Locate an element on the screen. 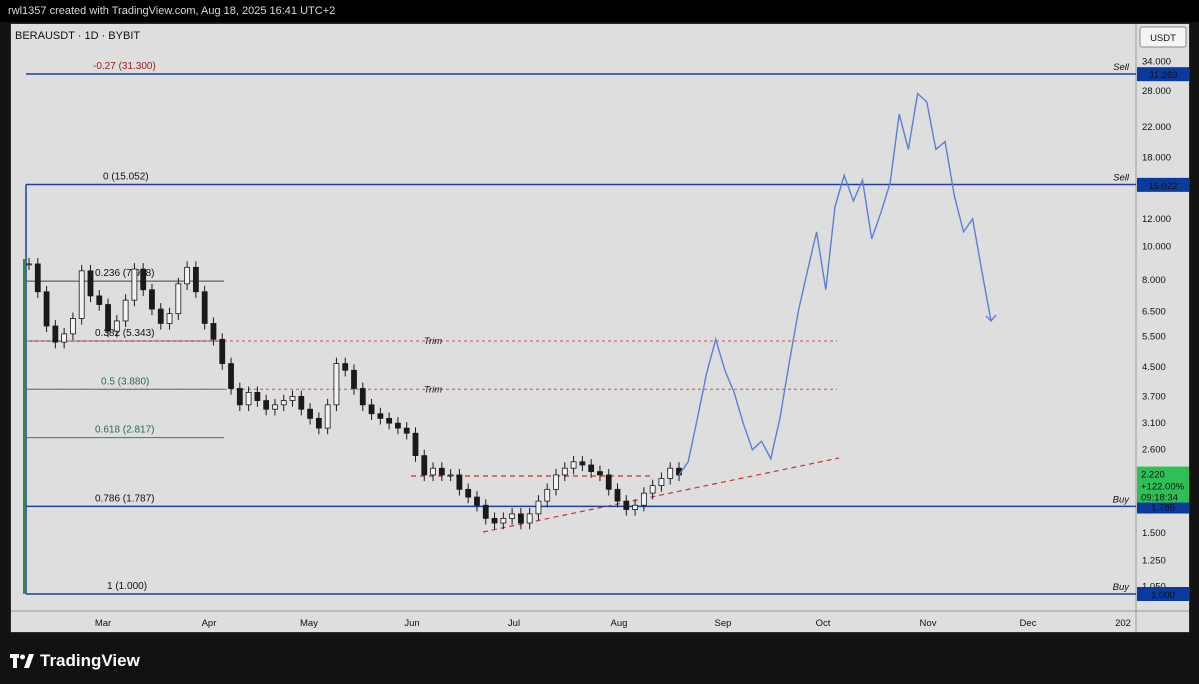 This screenshot has width=1199, height=684. footer-bar is located at coordinates (599, 662).